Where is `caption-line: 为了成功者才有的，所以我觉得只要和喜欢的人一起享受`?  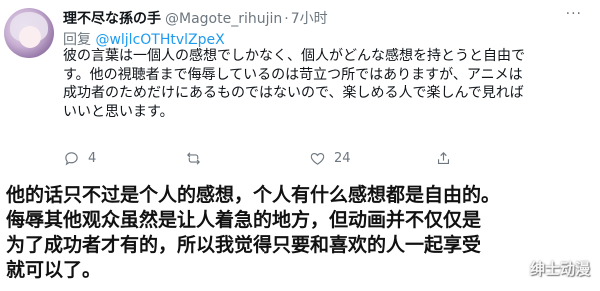 caption-line: 为了成功者才有的，所以我觉得只要和喜欢的人一起享受 is located at coordinates (244, 245).